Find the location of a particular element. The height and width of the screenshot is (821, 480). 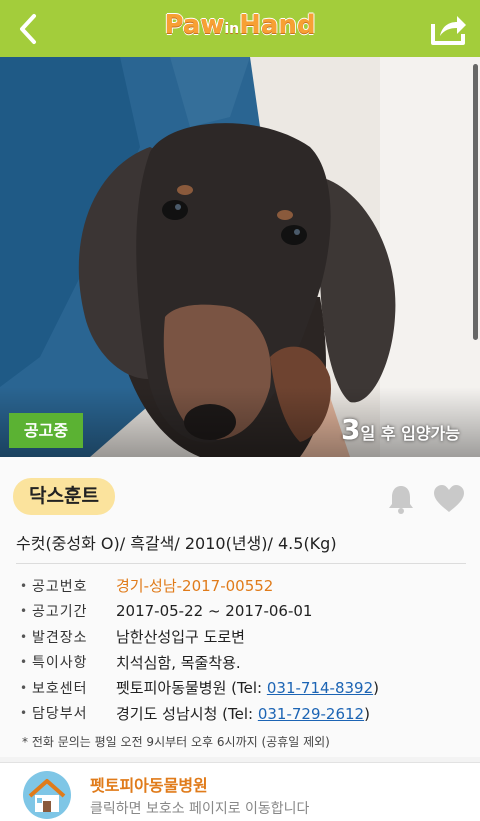

detail-row-department: • 담당부서 경기도 성남시청 (Tel: 031-729-2612) is located at coordinates (245, 714).